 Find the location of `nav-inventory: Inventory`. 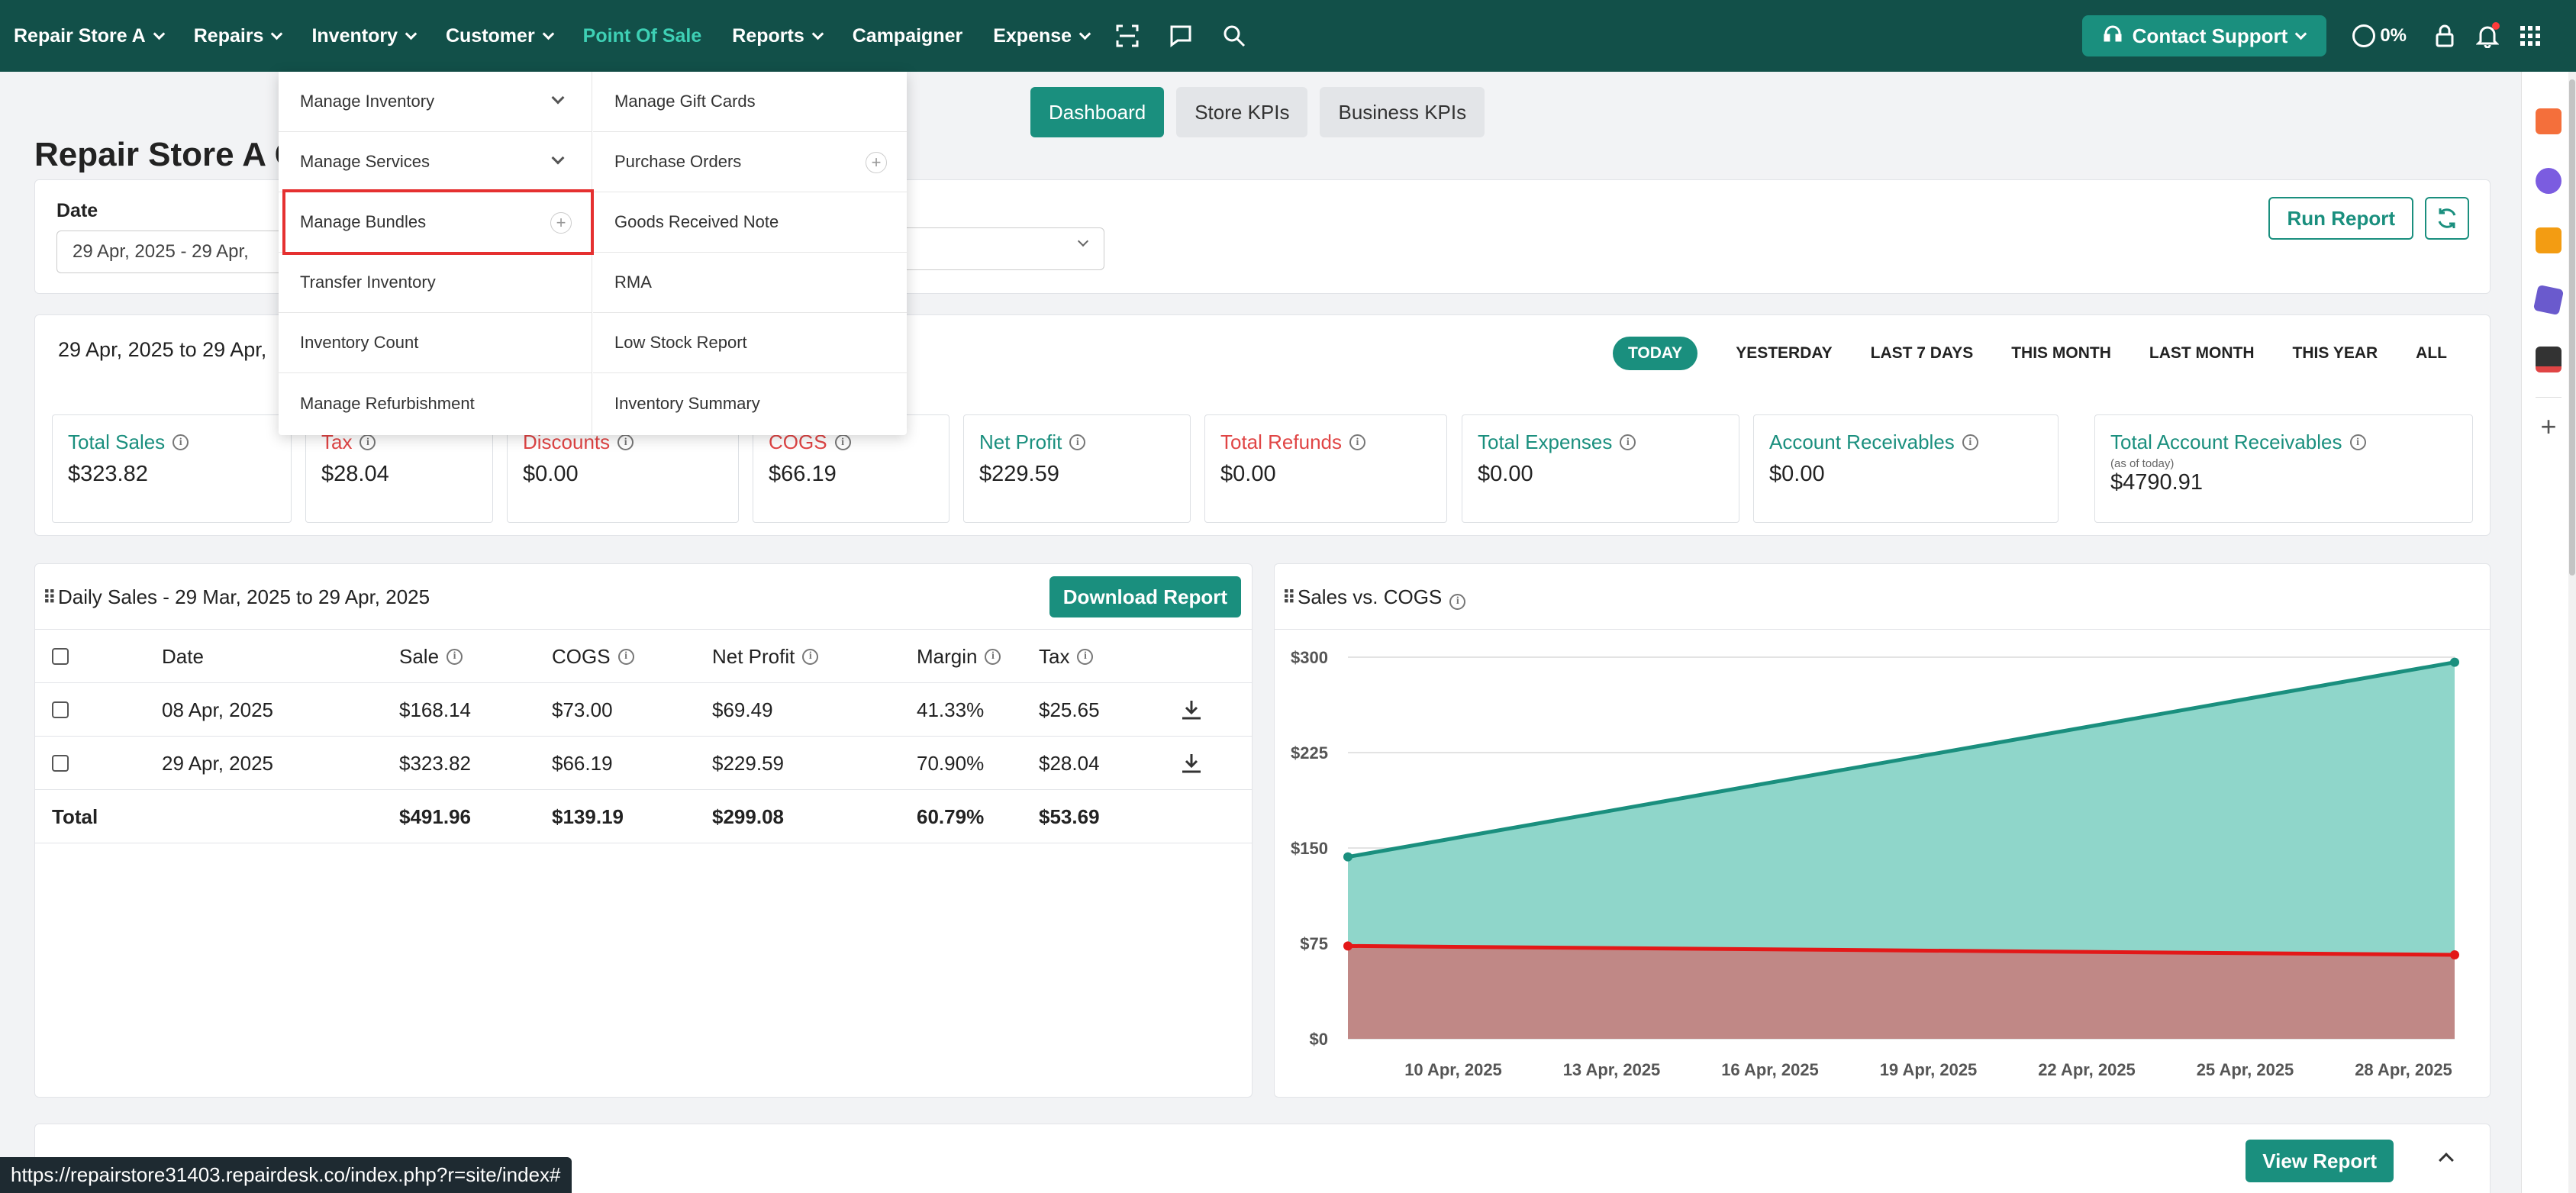

nav-inventory: Inventory is located at coordinates (365, 36).